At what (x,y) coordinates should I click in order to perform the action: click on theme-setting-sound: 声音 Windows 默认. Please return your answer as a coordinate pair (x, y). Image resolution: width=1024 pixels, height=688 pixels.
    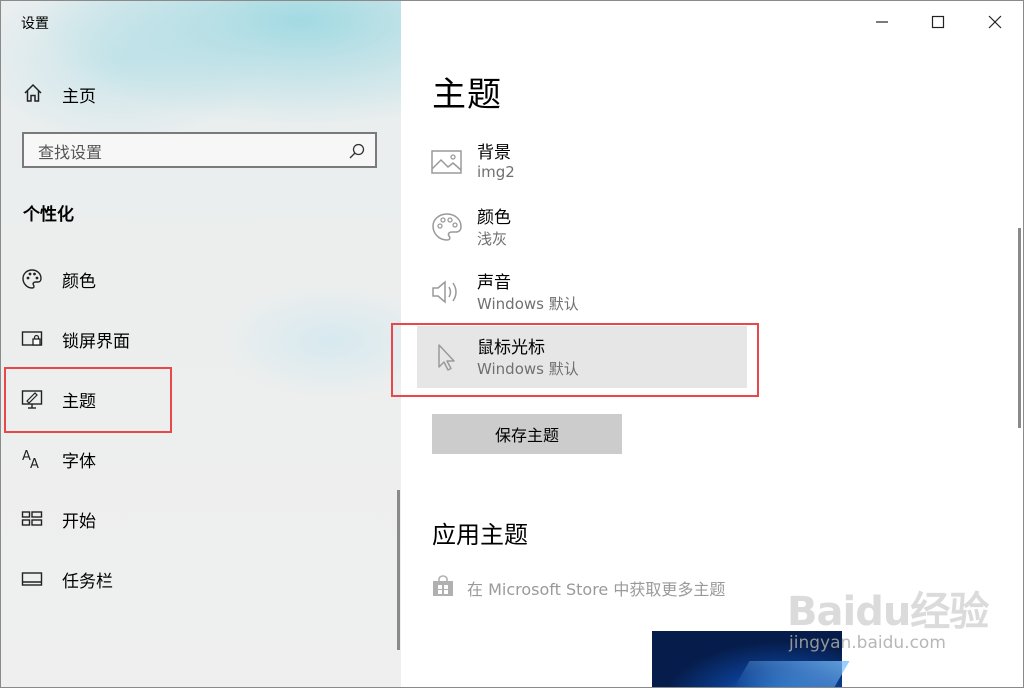
    Looking at the image, I should click on (582, 292).